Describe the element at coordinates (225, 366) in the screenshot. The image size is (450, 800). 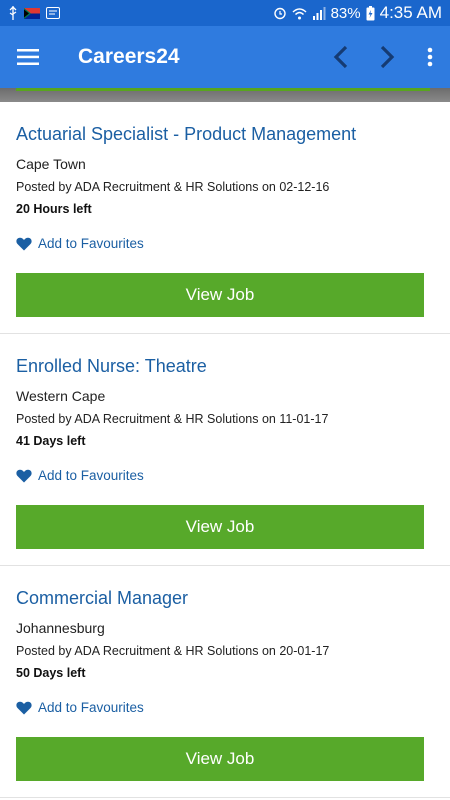
I see `job-title: Enrolled Nurse: Theatre` at that location.